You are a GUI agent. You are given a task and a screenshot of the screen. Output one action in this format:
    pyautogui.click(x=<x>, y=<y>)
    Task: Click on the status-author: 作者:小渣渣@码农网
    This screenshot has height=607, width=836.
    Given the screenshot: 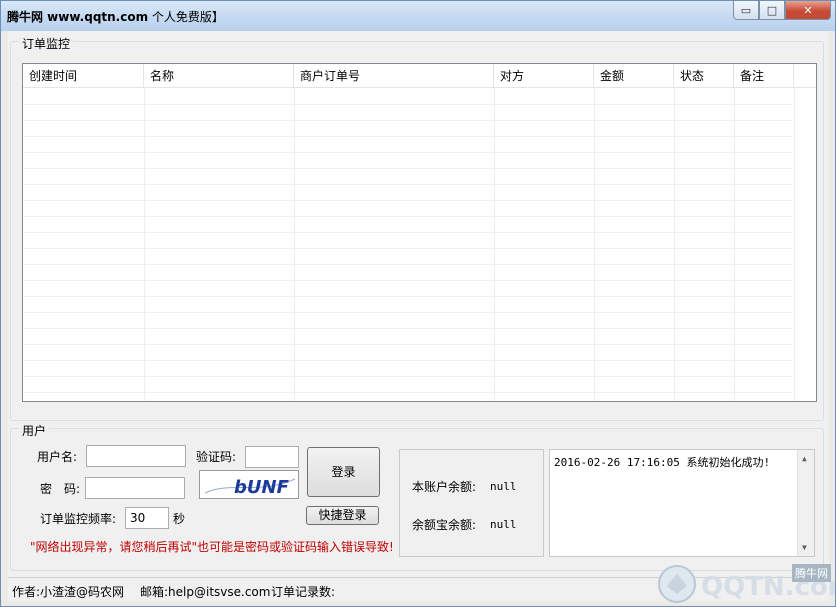 What is the action you would take?
    pyautogui.click(x=68, y=592)
    